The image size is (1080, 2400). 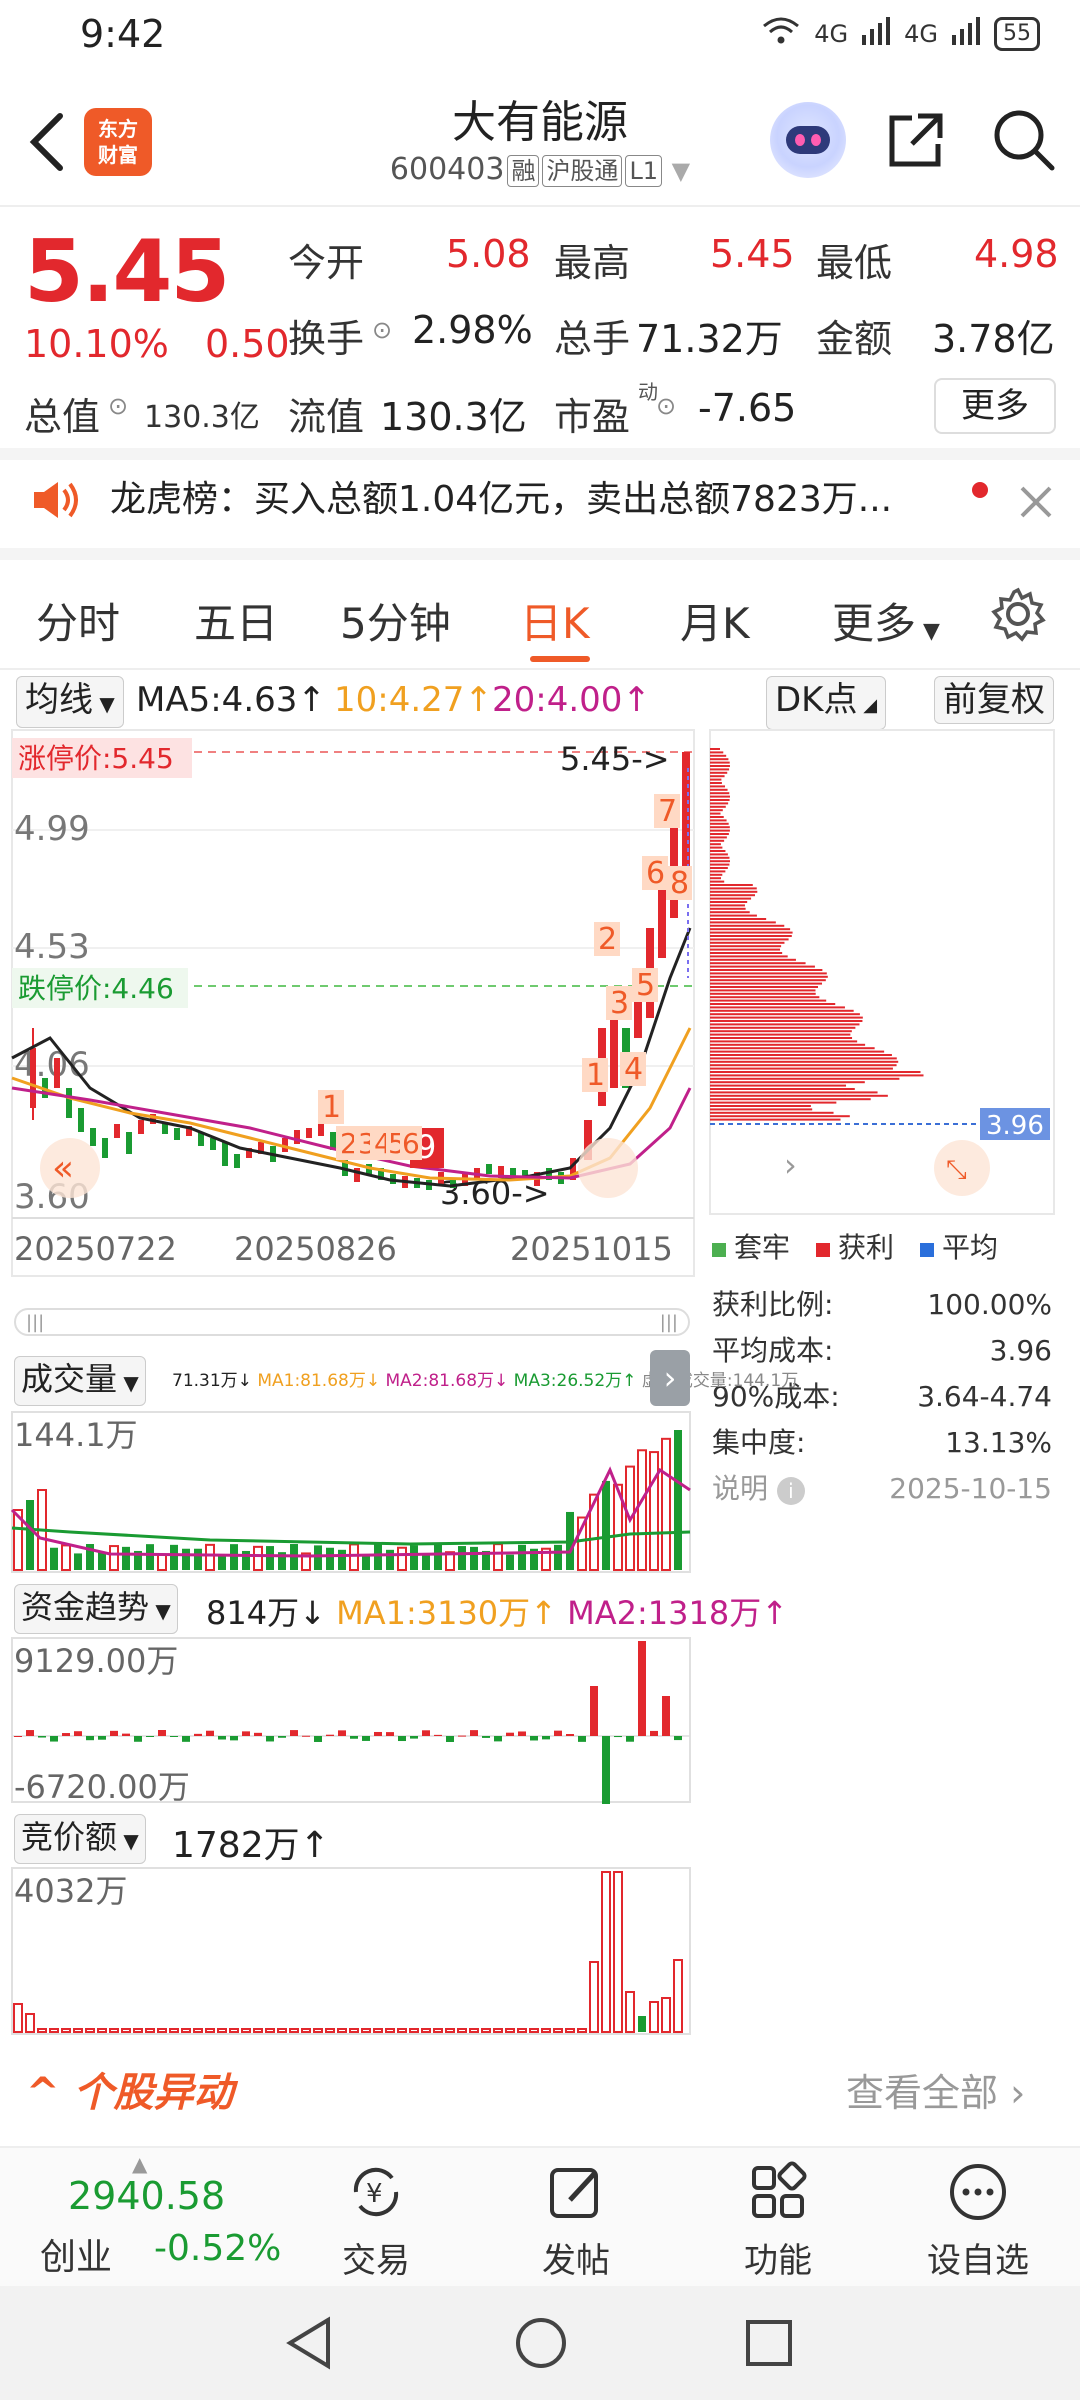 I want to click on low-label: 最低, so click(x=854, y=263).